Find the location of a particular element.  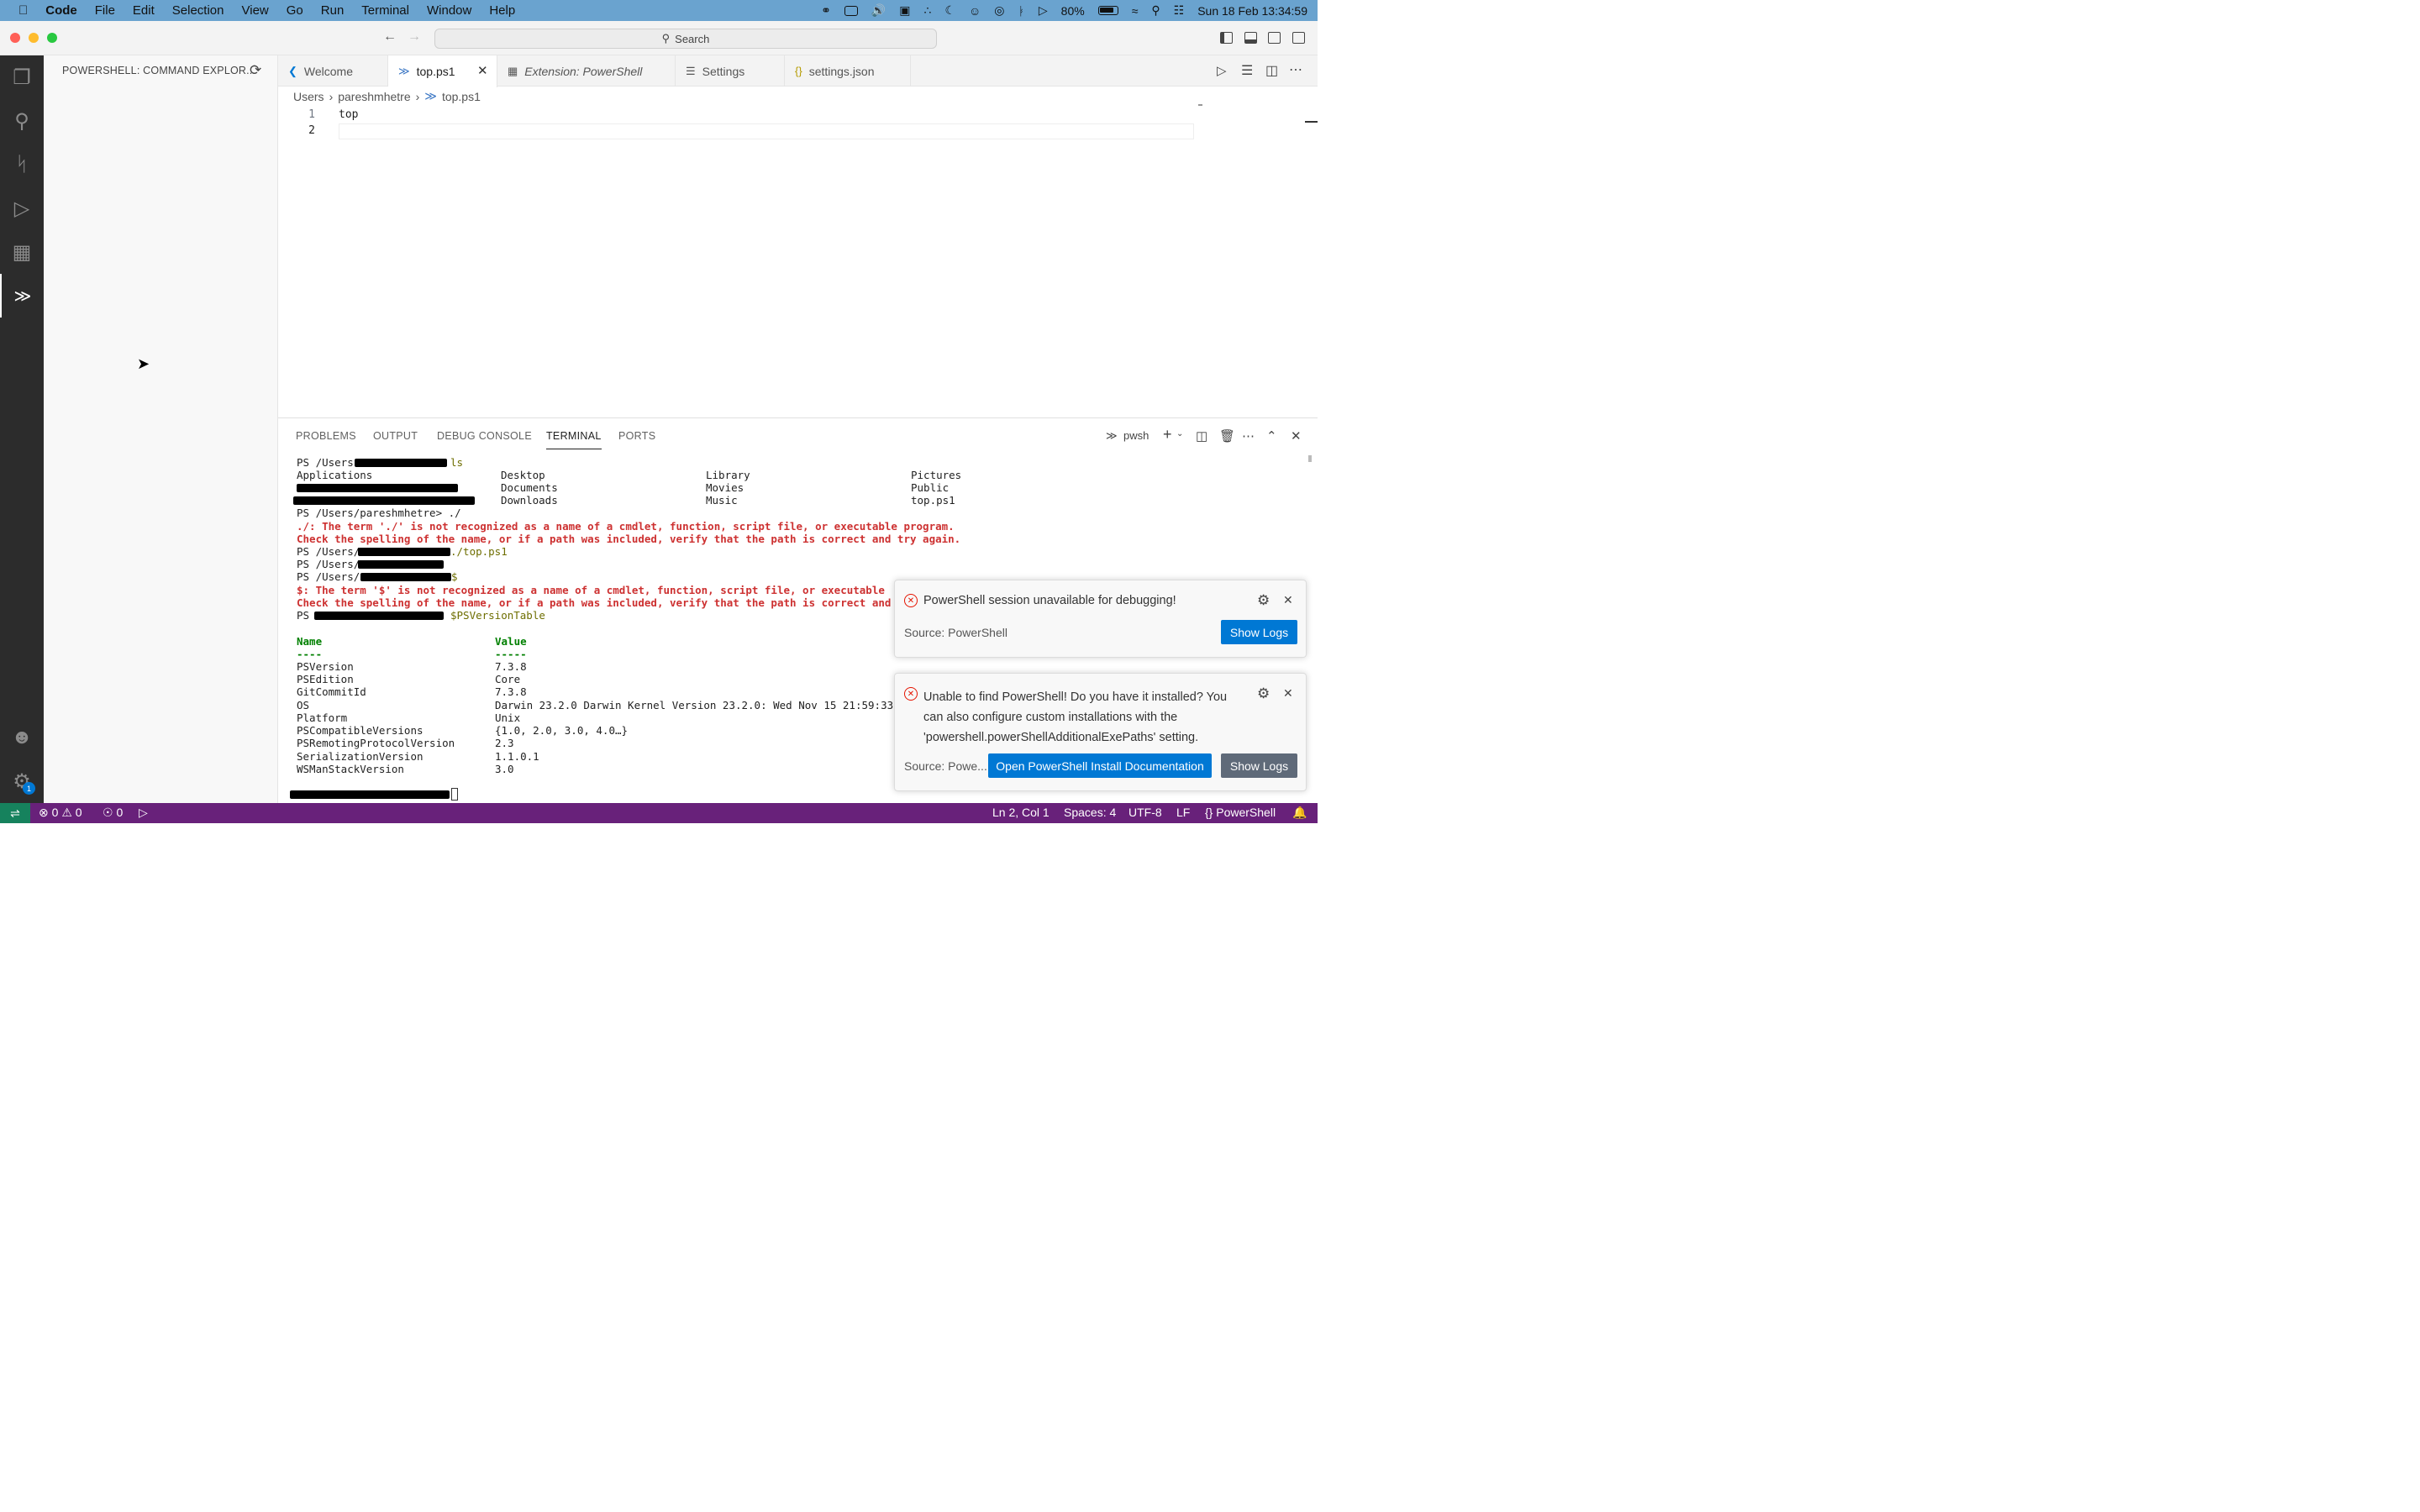

terminal-line: PS /Users/pareshmhetre> ./ is located at coordinates (379, 513).